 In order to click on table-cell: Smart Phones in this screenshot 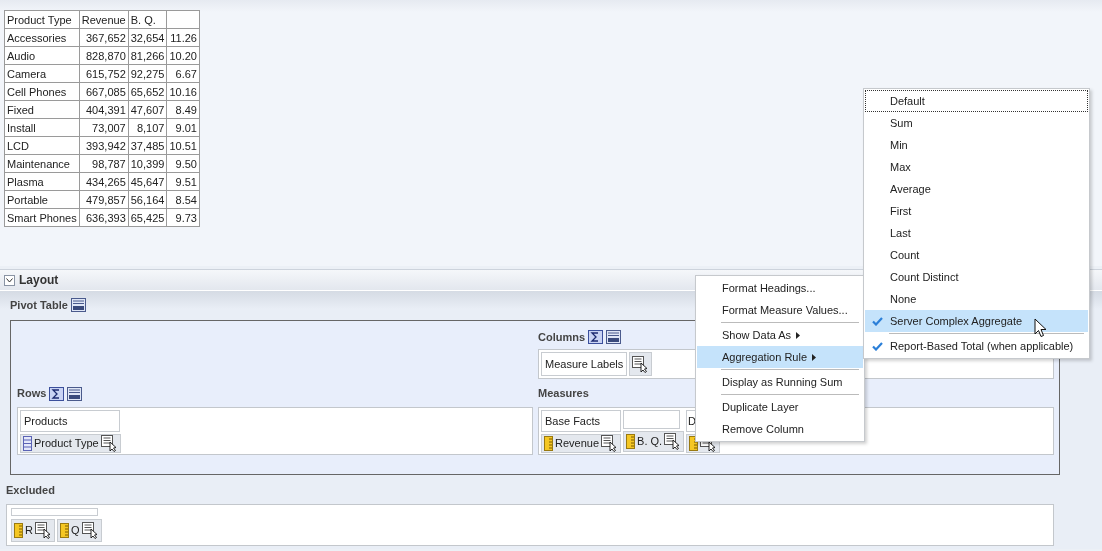, I will do `click(42, 217)`.